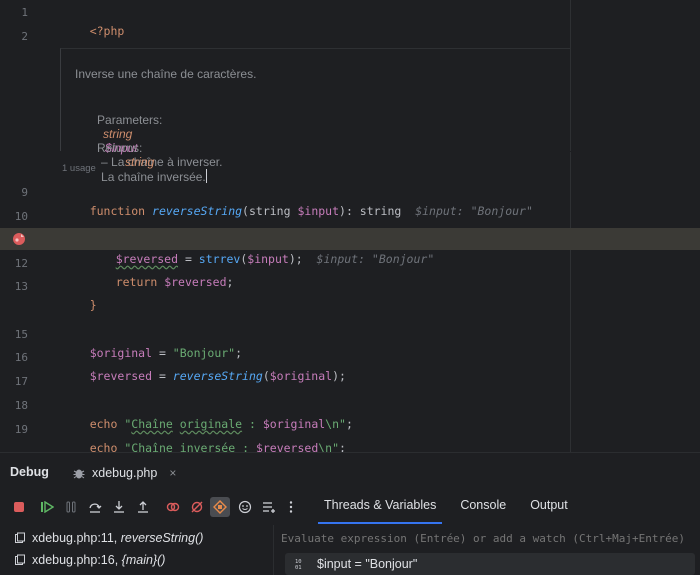  Describe the element at coordinates (103, 446) in the screenshot. I see `keyword: echo` at that location.